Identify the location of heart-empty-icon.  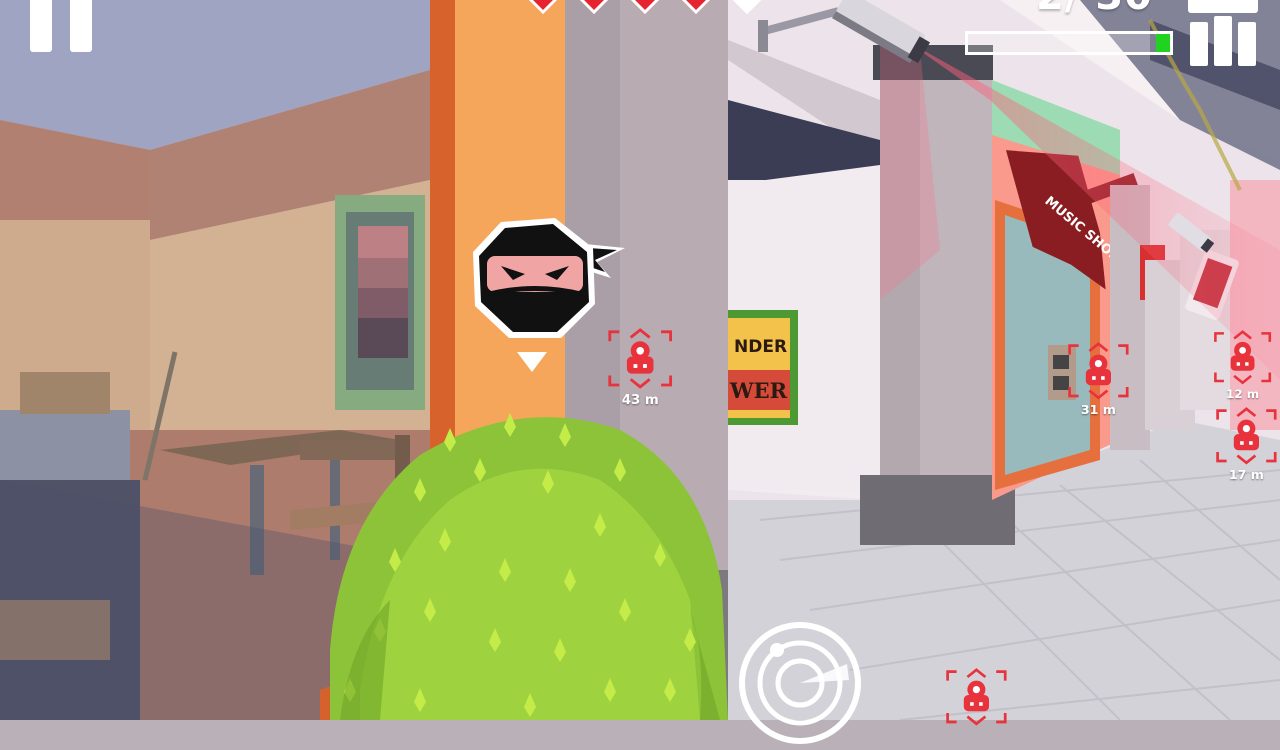
(747, 7).